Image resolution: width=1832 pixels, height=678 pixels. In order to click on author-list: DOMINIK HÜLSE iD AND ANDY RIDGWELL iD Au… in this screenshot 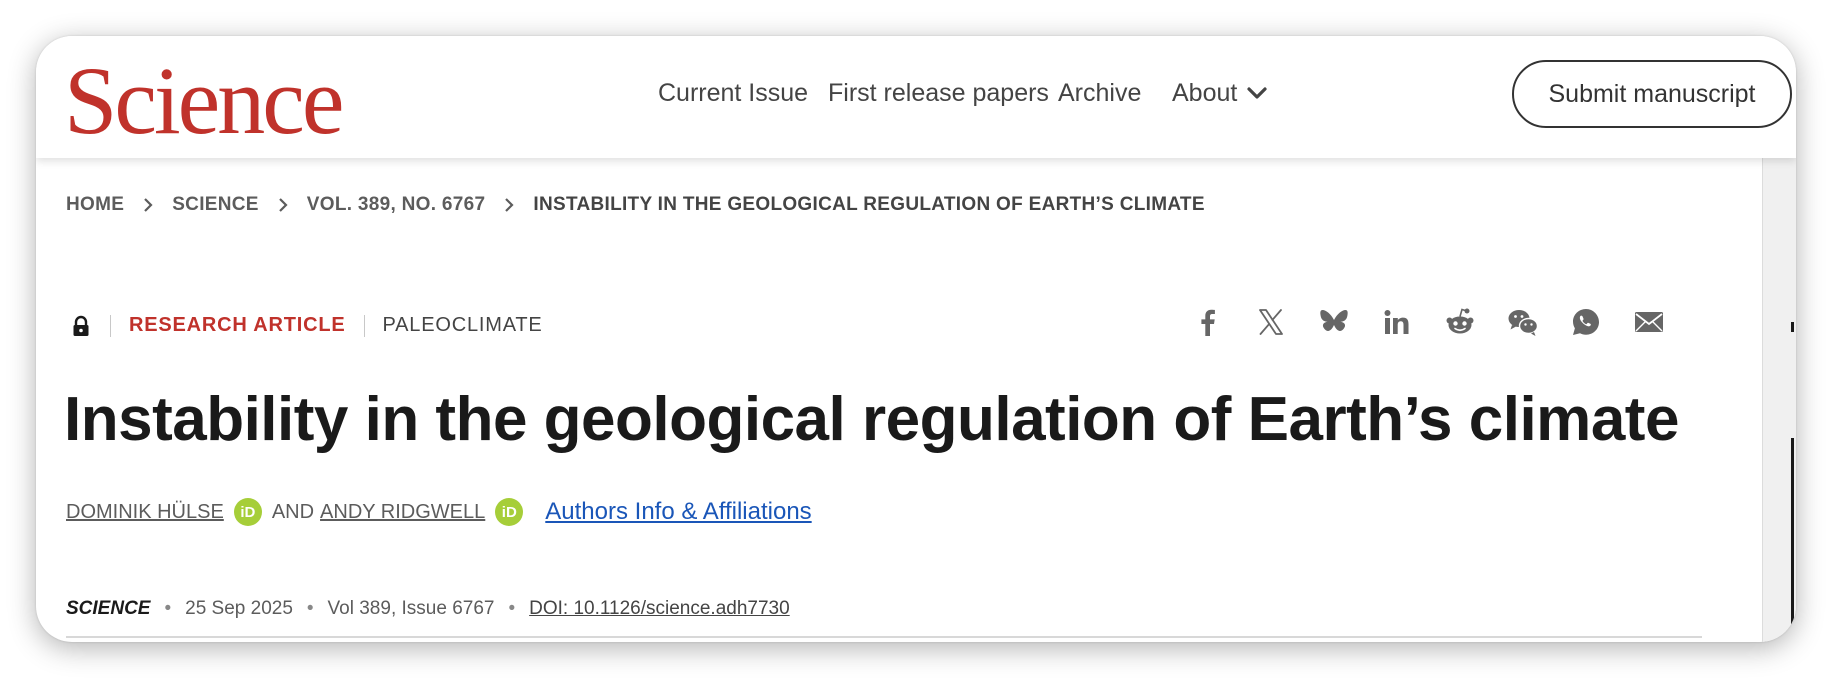, I will do `click(439, 512)`.